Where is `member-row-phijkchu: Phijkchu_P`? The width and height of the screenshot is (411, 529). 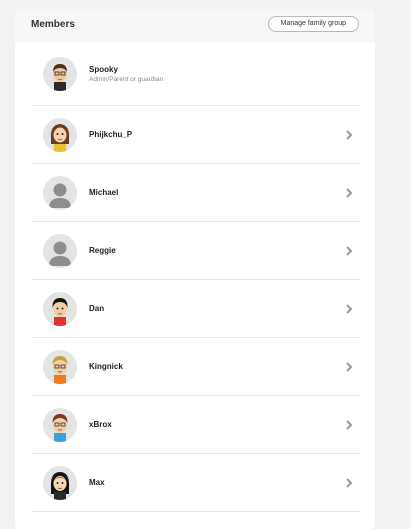 member-row-phijkchu: Phijkchu_P is located at coordinates (196, 135).